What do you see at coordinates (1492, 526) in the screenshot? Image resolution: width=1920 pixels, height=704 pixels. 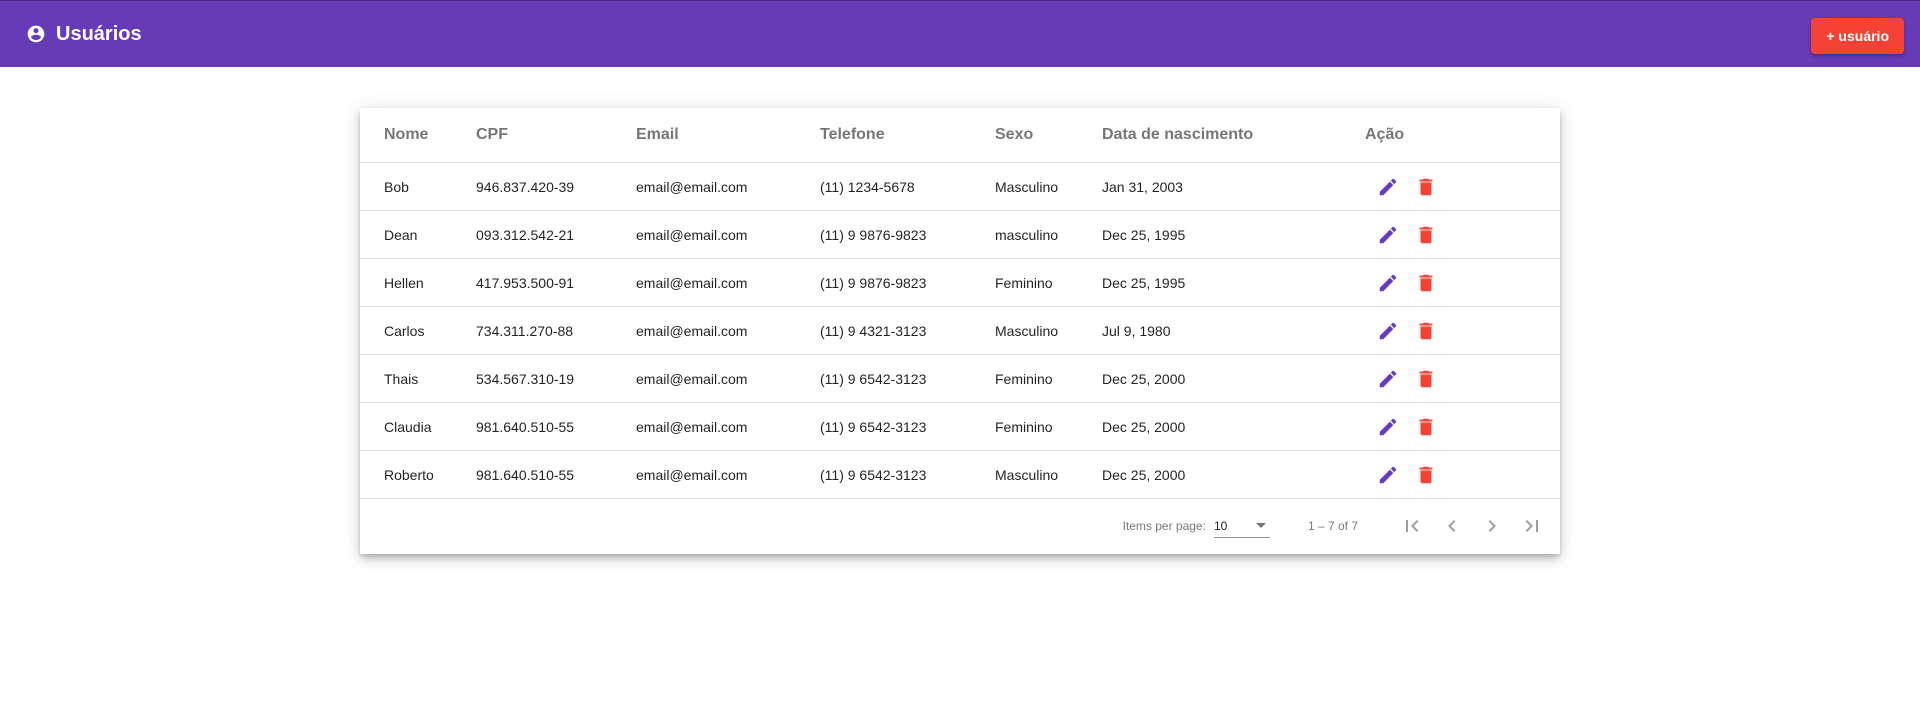 I see `next-page-button` at bounding box center [1492, 526].